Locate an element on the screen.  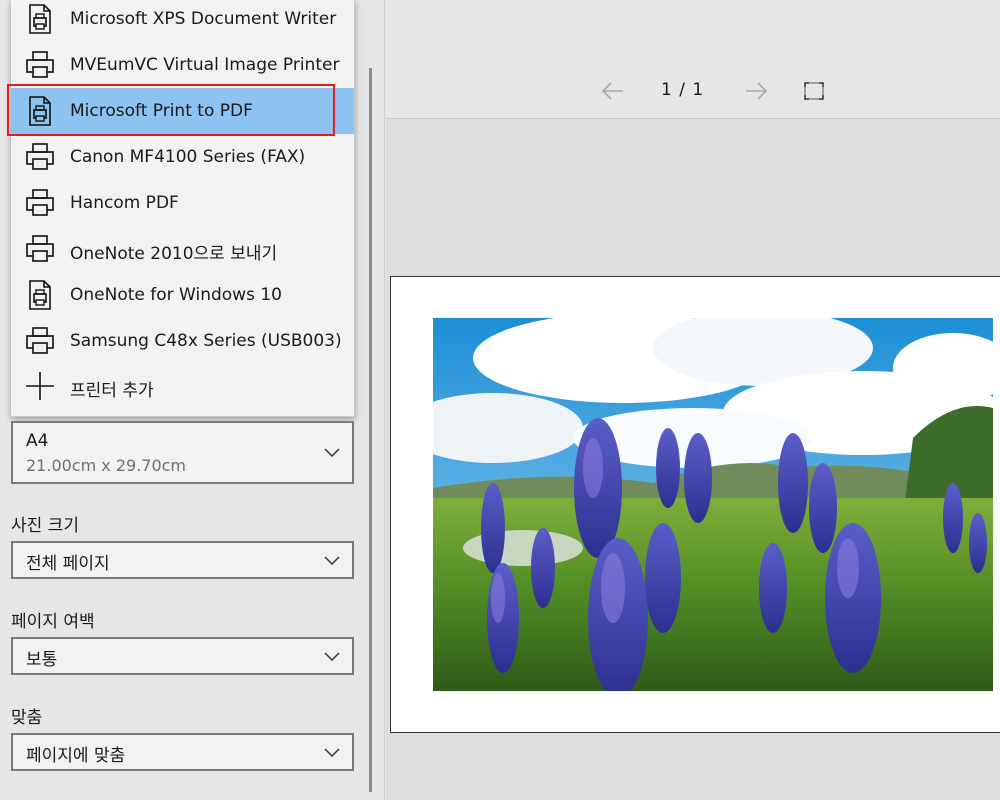
settings-scrollbar is located at coordinates (370, 430).